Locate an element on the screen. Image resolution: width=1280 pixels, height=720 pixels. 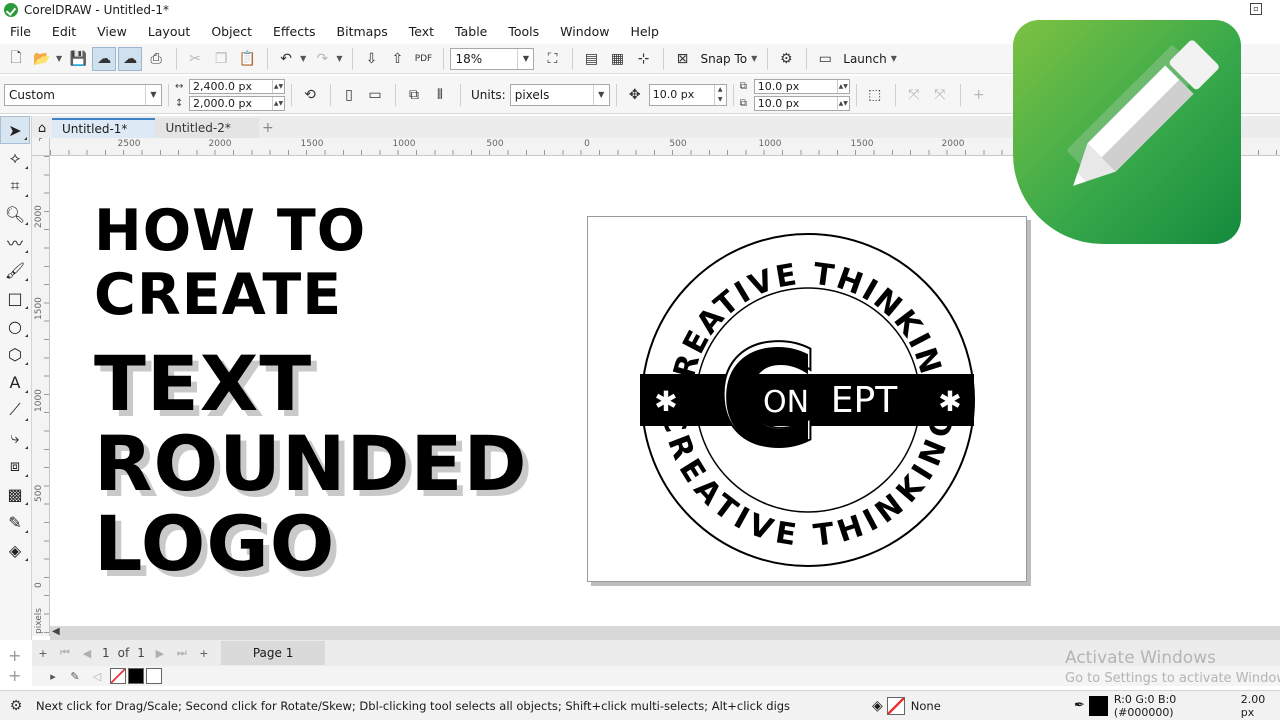
menu-layout: Layout is located at coordinates (169, 31).